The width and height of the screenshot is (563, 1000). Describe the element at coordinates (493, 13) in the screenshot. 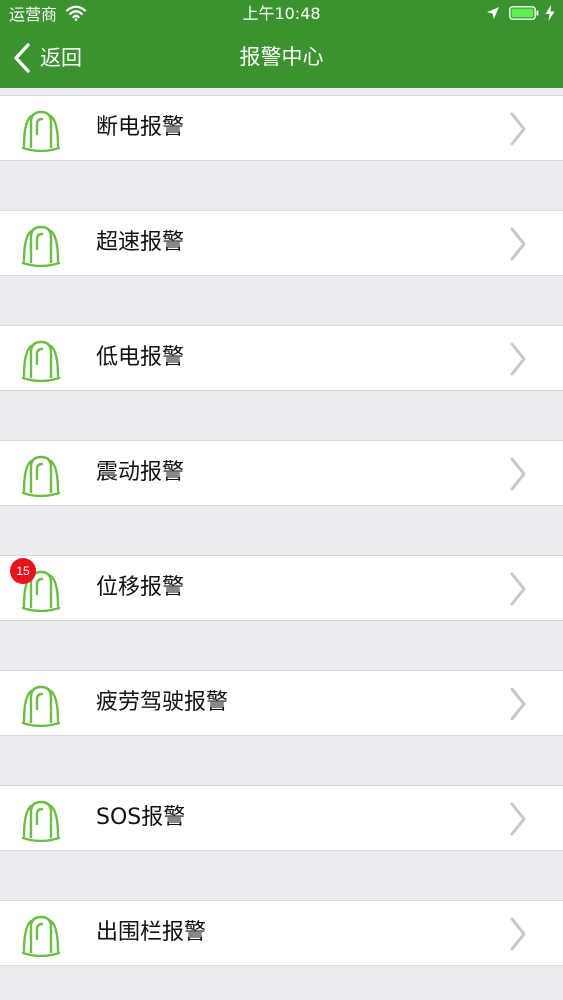

I see `location-arrow-icon` at that location.